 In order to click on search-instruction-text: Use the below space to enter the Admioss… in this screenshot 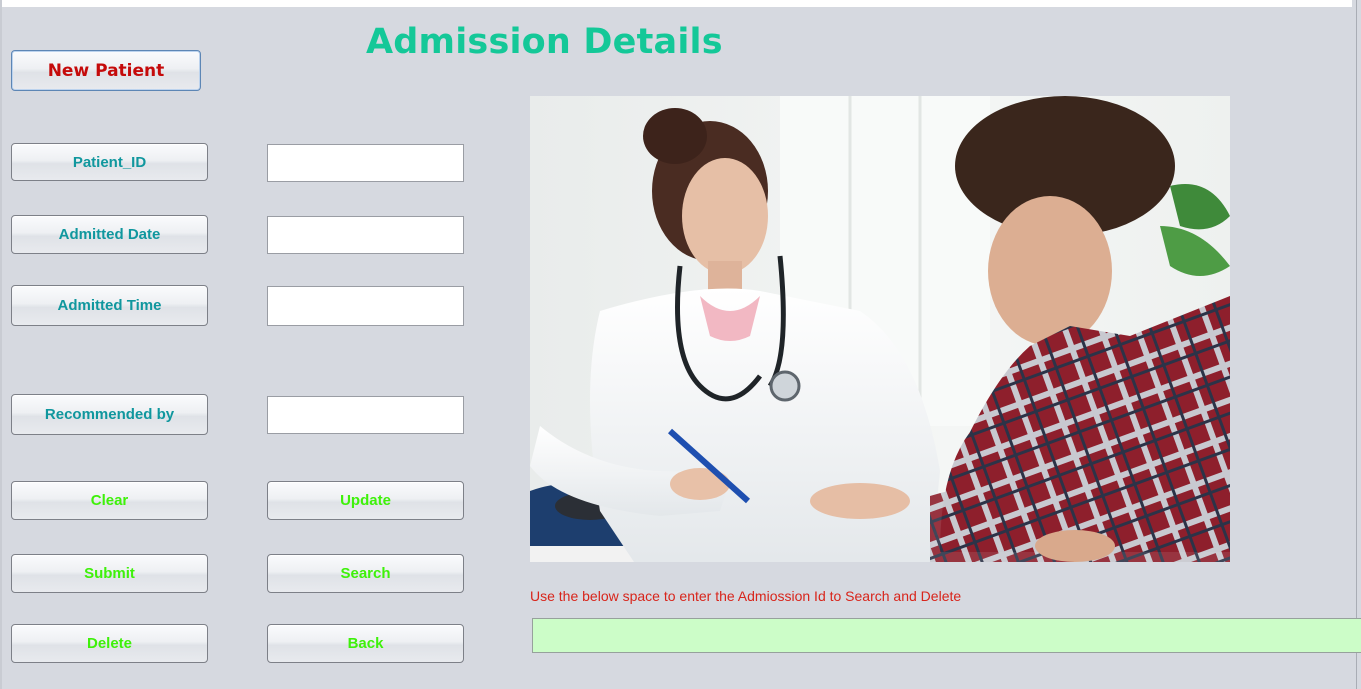, I will do `click(746, 596)`.